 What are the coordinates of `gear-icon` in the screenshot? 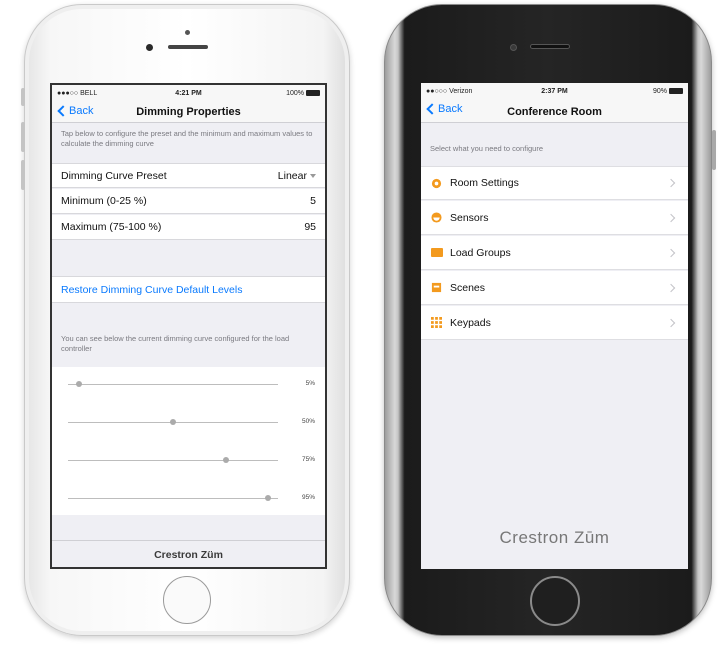 It's located at (436, 183).